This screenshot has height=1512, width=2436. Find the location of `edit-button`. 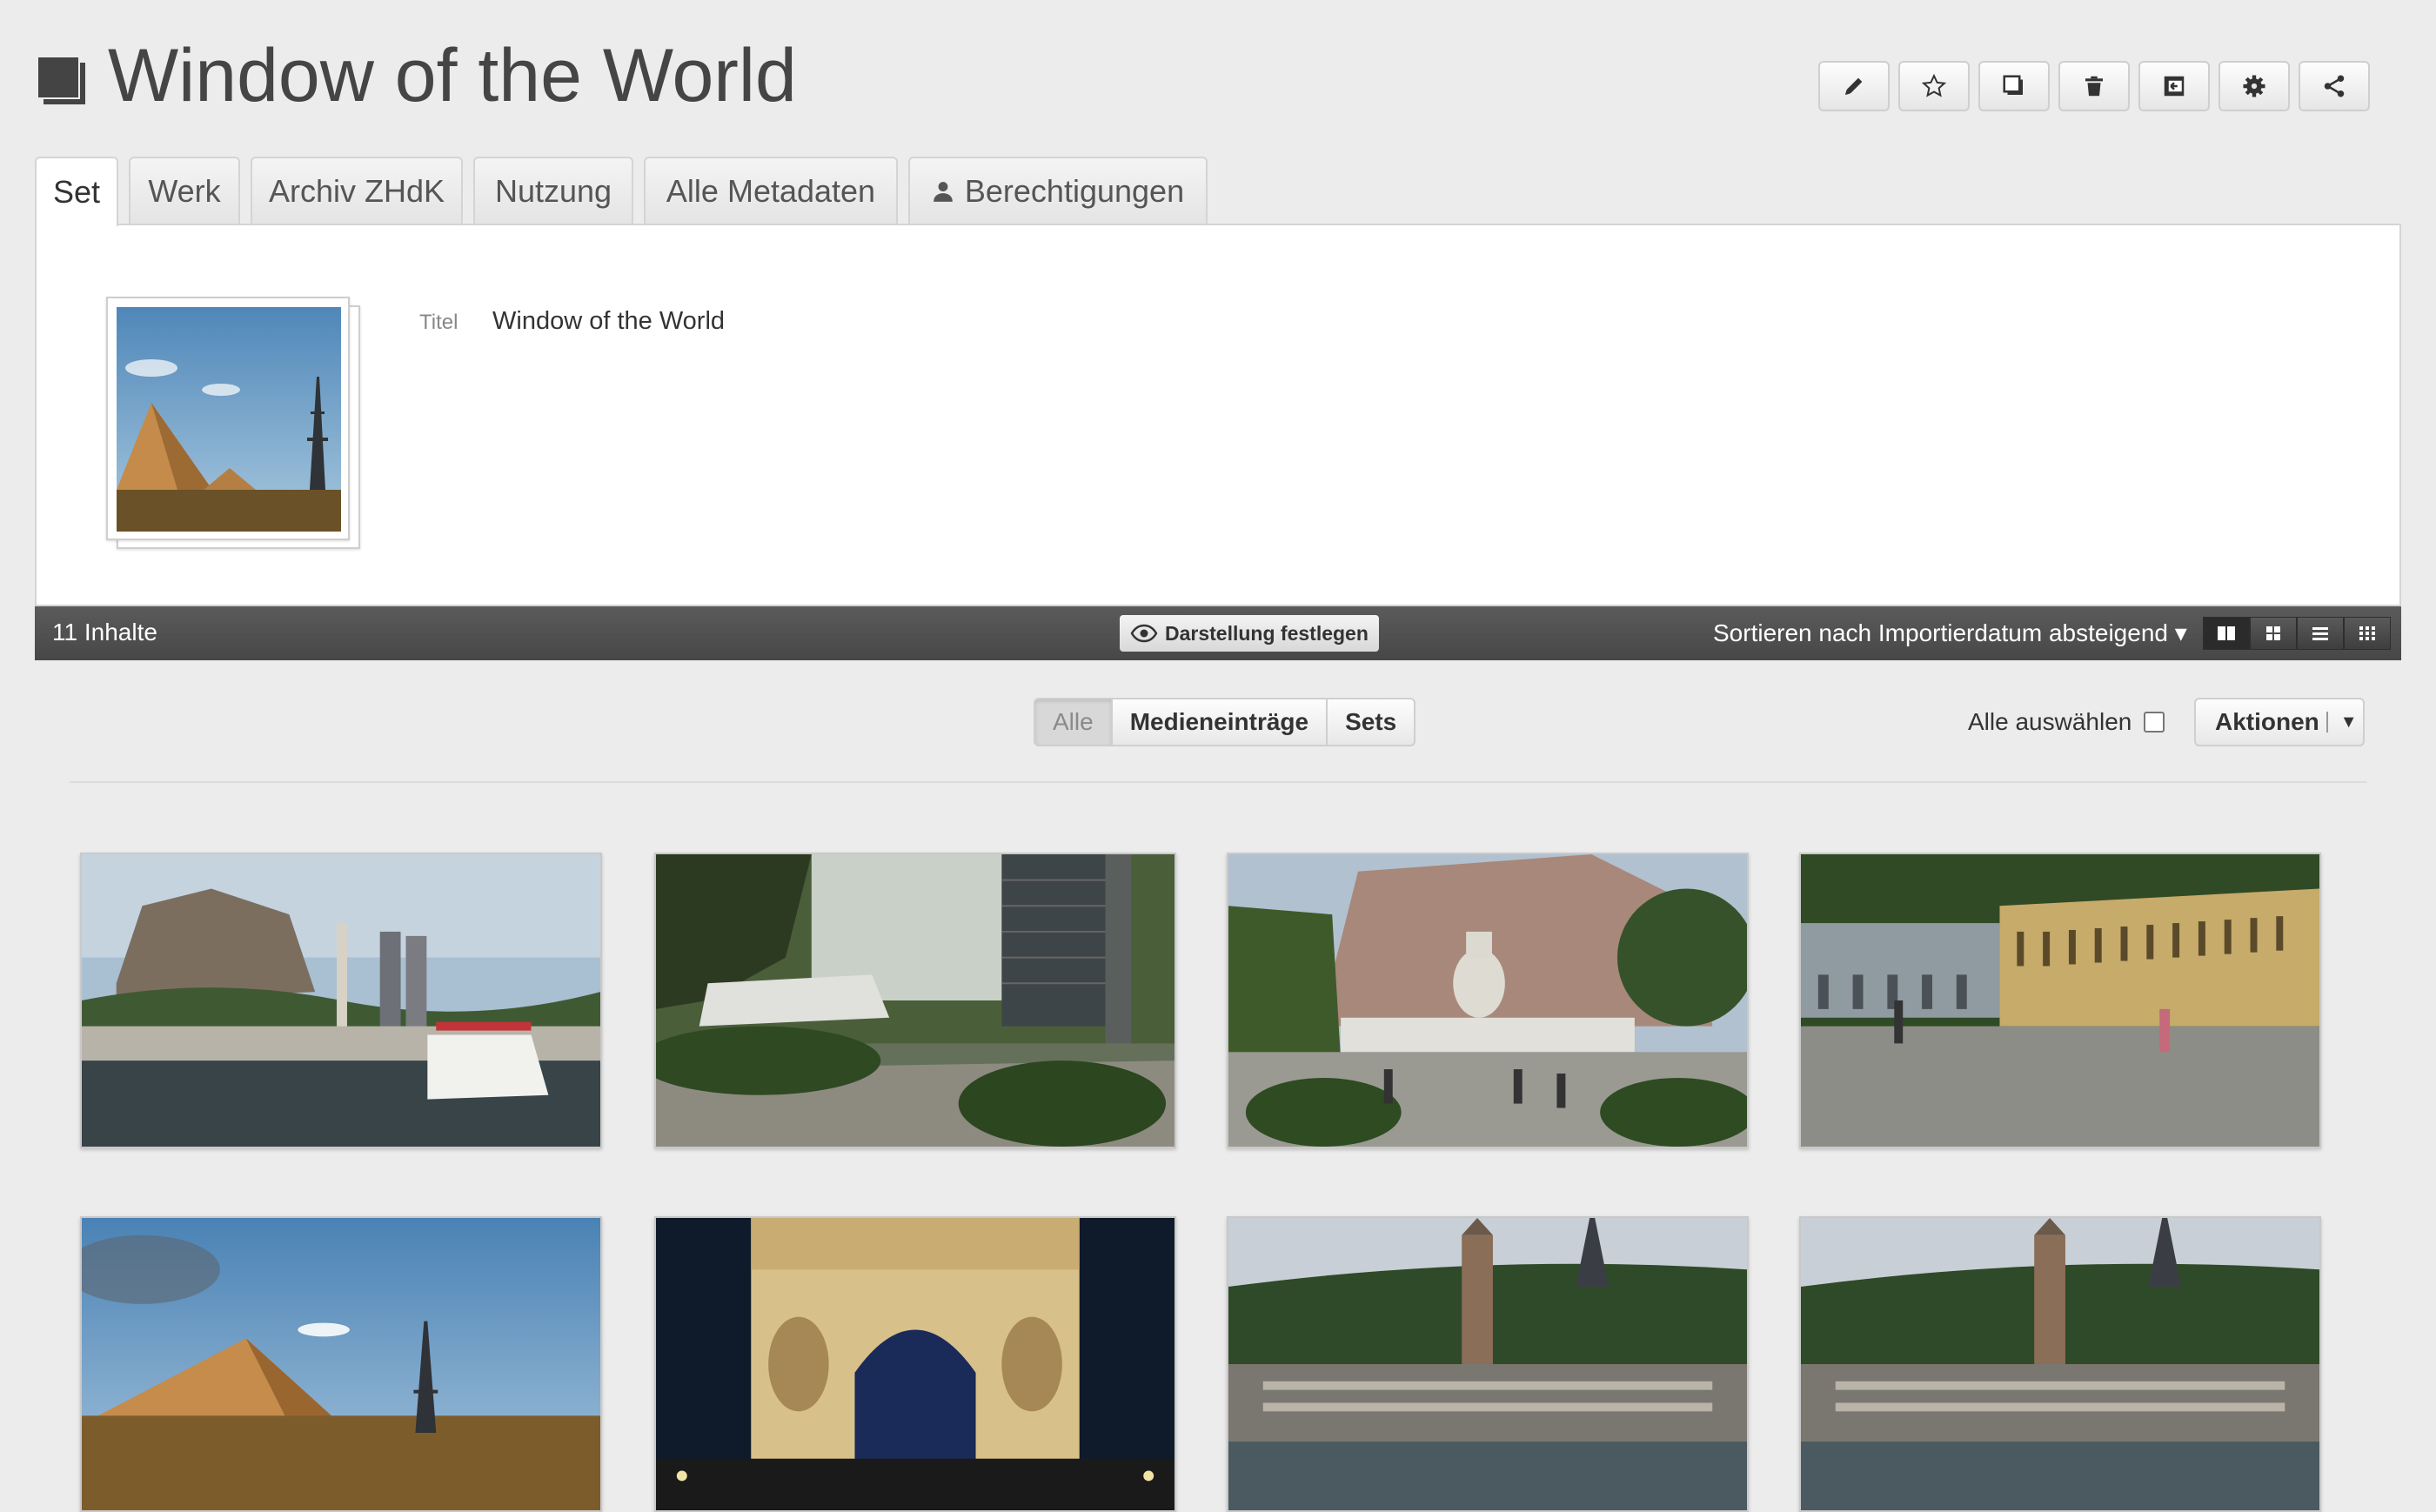

edit-button is located at coordinates (1854, 86).